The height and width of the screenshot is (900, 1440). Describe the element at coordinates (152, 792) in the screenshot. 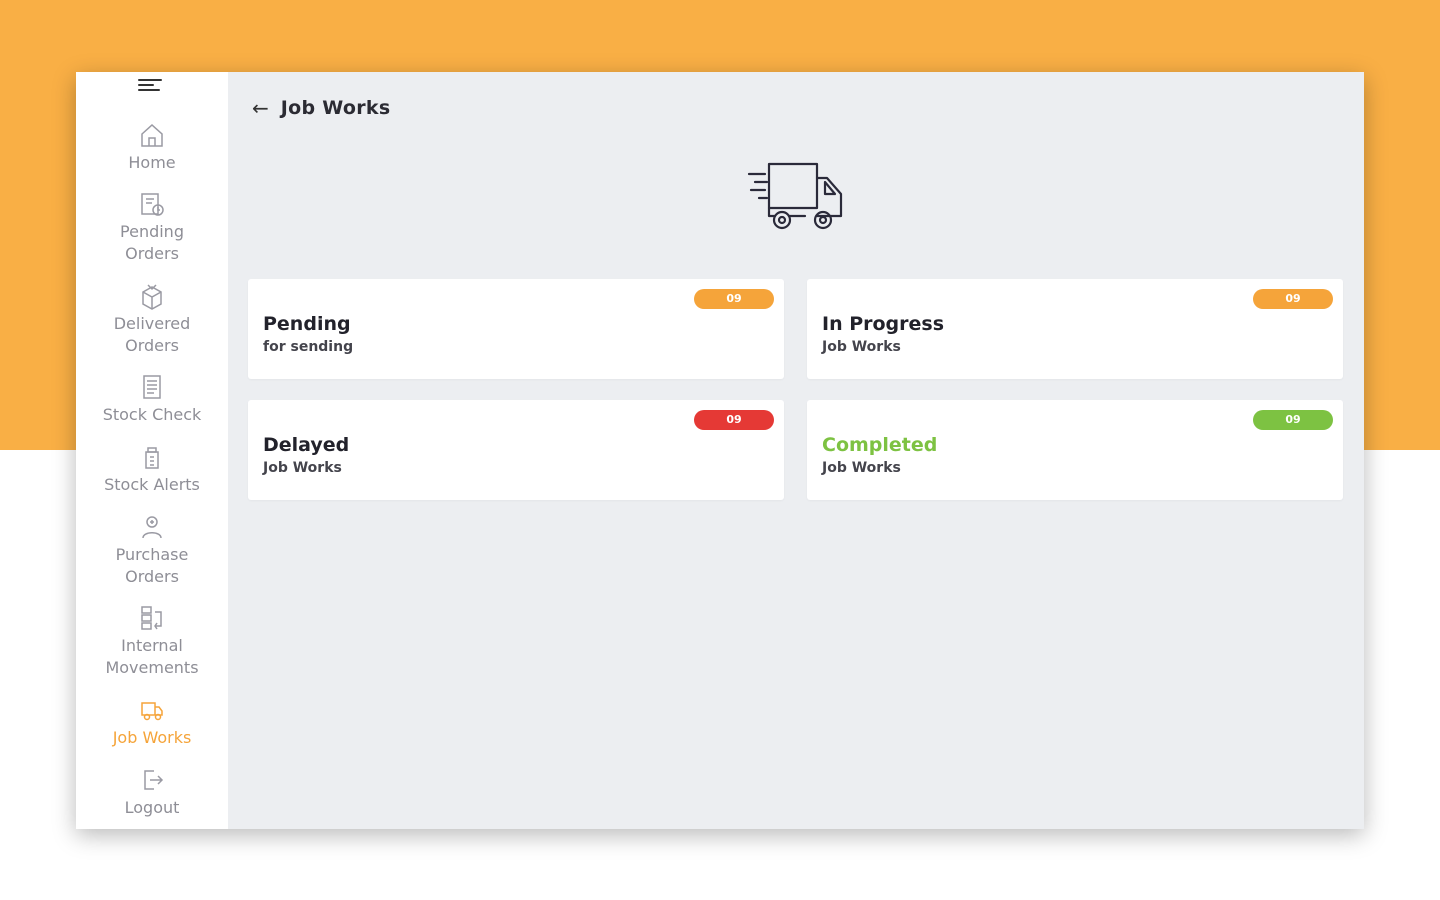

I see `sidebar-item-logout: Logout` at that location.